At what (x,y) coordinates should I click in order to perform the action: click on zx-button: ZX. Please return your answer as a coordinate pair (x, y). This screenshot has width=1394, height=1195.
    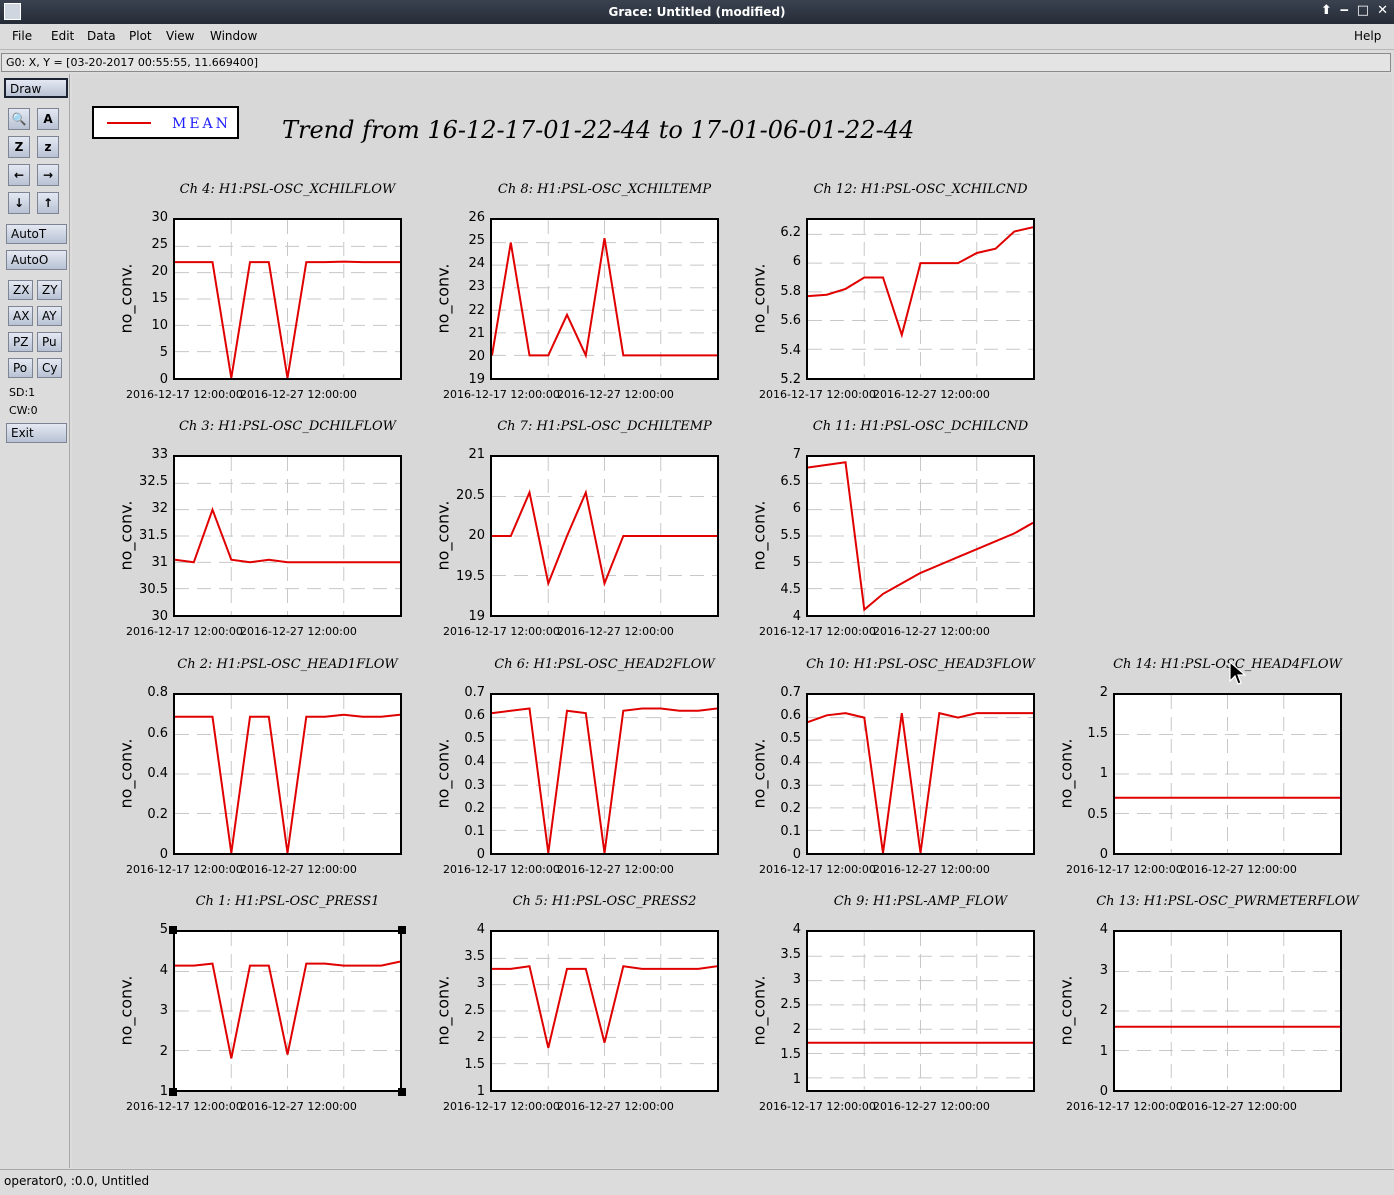
    Looking at the image, I should click on (20, 290).